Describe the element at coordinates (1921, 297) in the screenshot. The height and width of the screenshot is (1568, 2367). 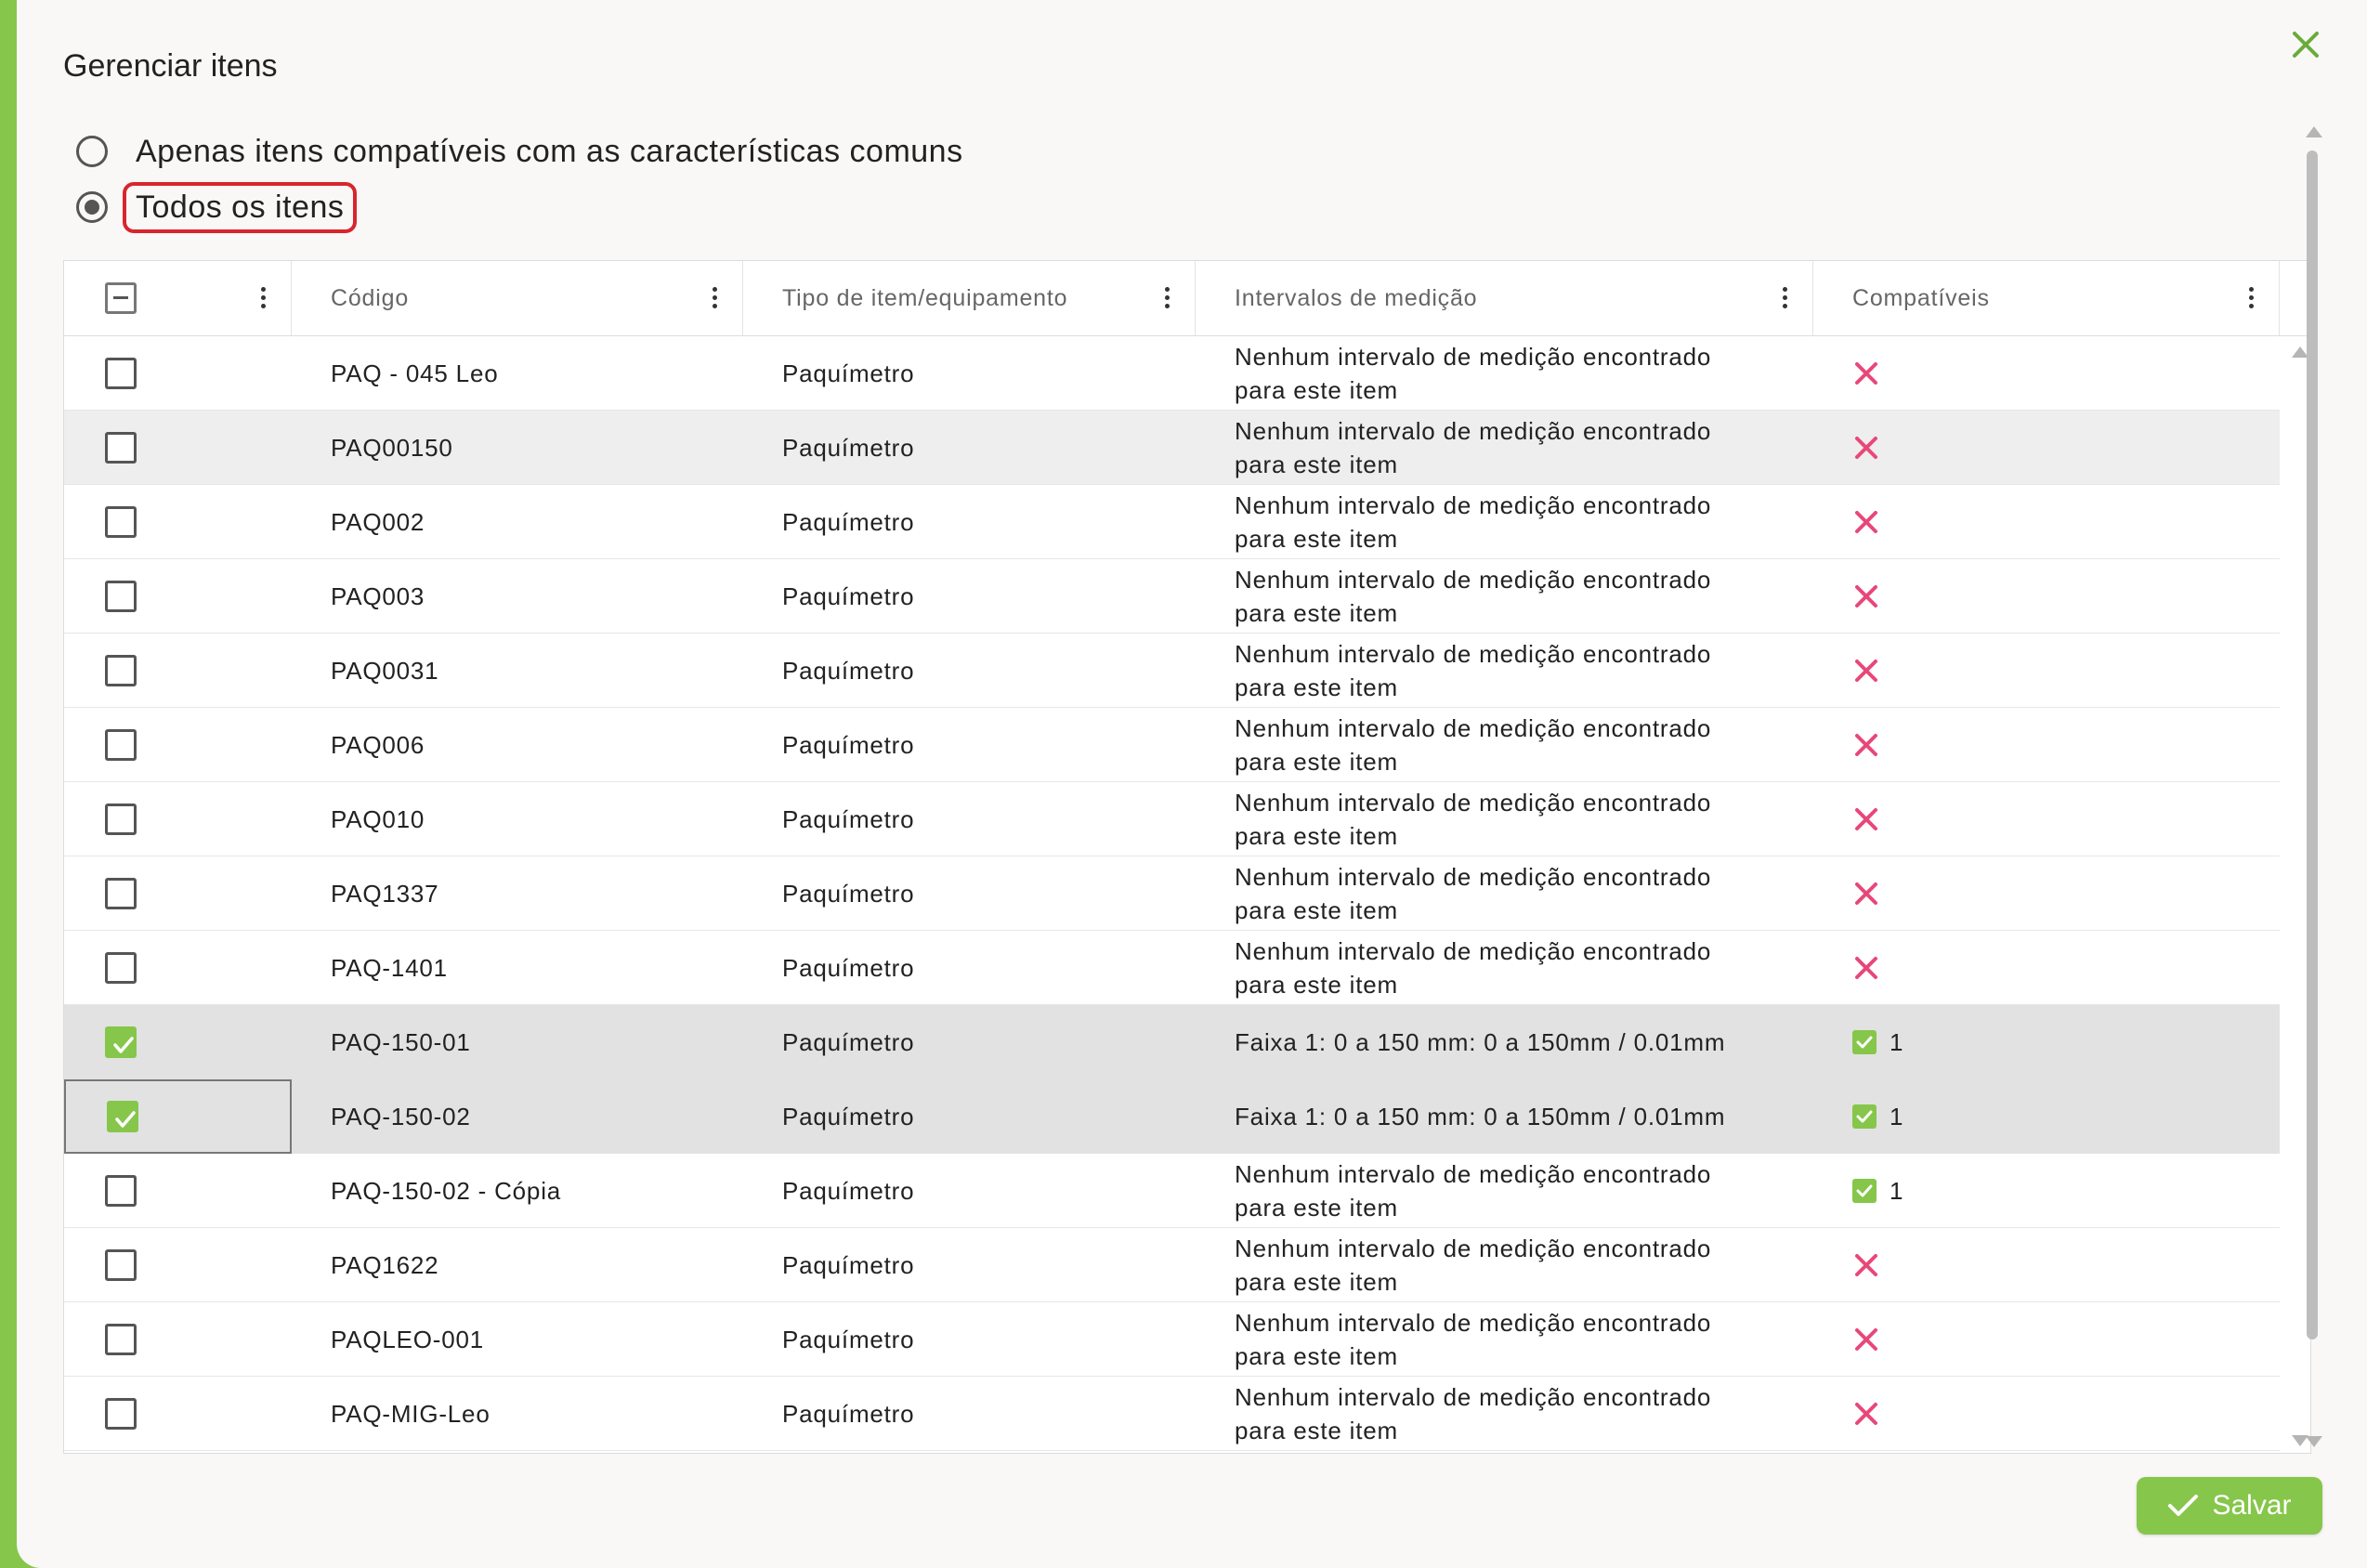
I see `header-compatible-label: Compatíveis` at that location.